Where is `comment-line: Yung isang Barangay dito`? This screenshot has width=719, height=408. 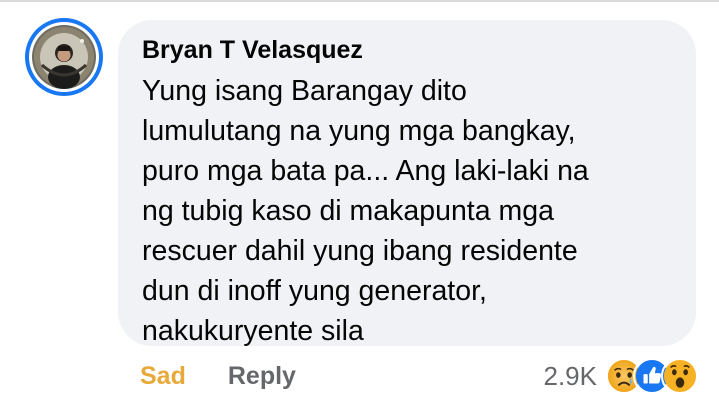
comment-line: Yung isang Barangay dito is located at coordinates (304, 91).